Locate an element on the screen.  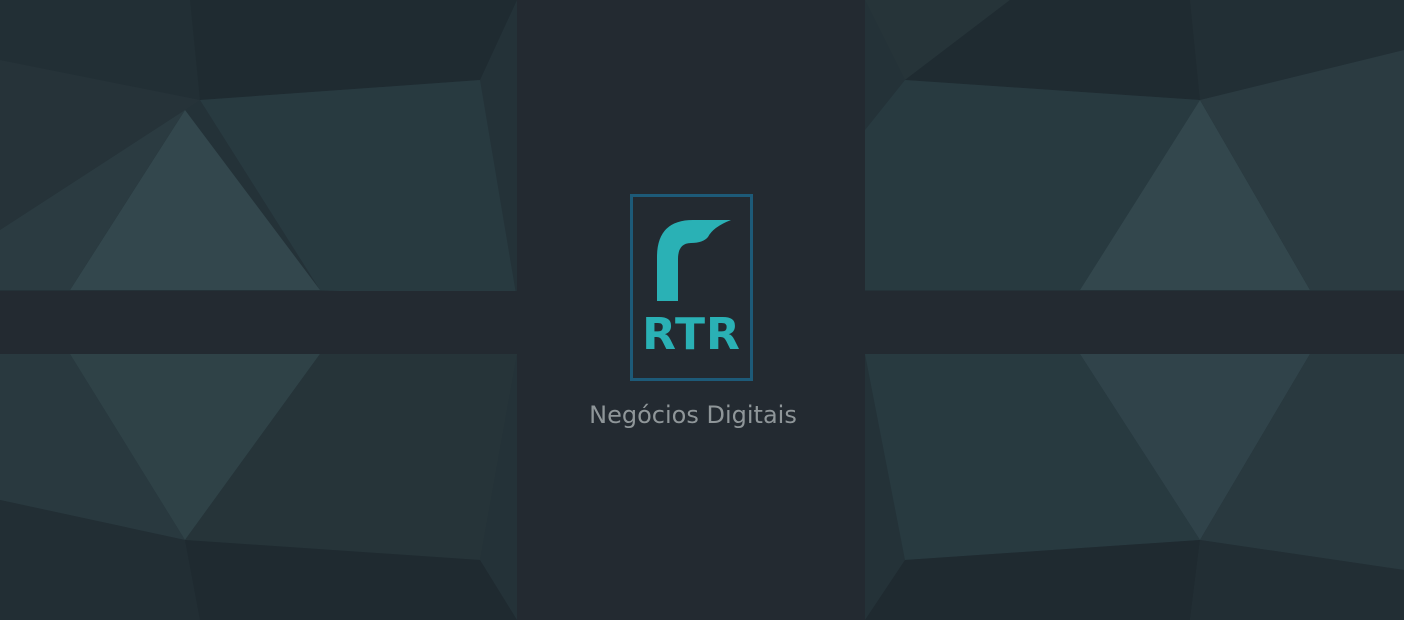
rtr-logo: RTR is located at coordinates (691, 287).